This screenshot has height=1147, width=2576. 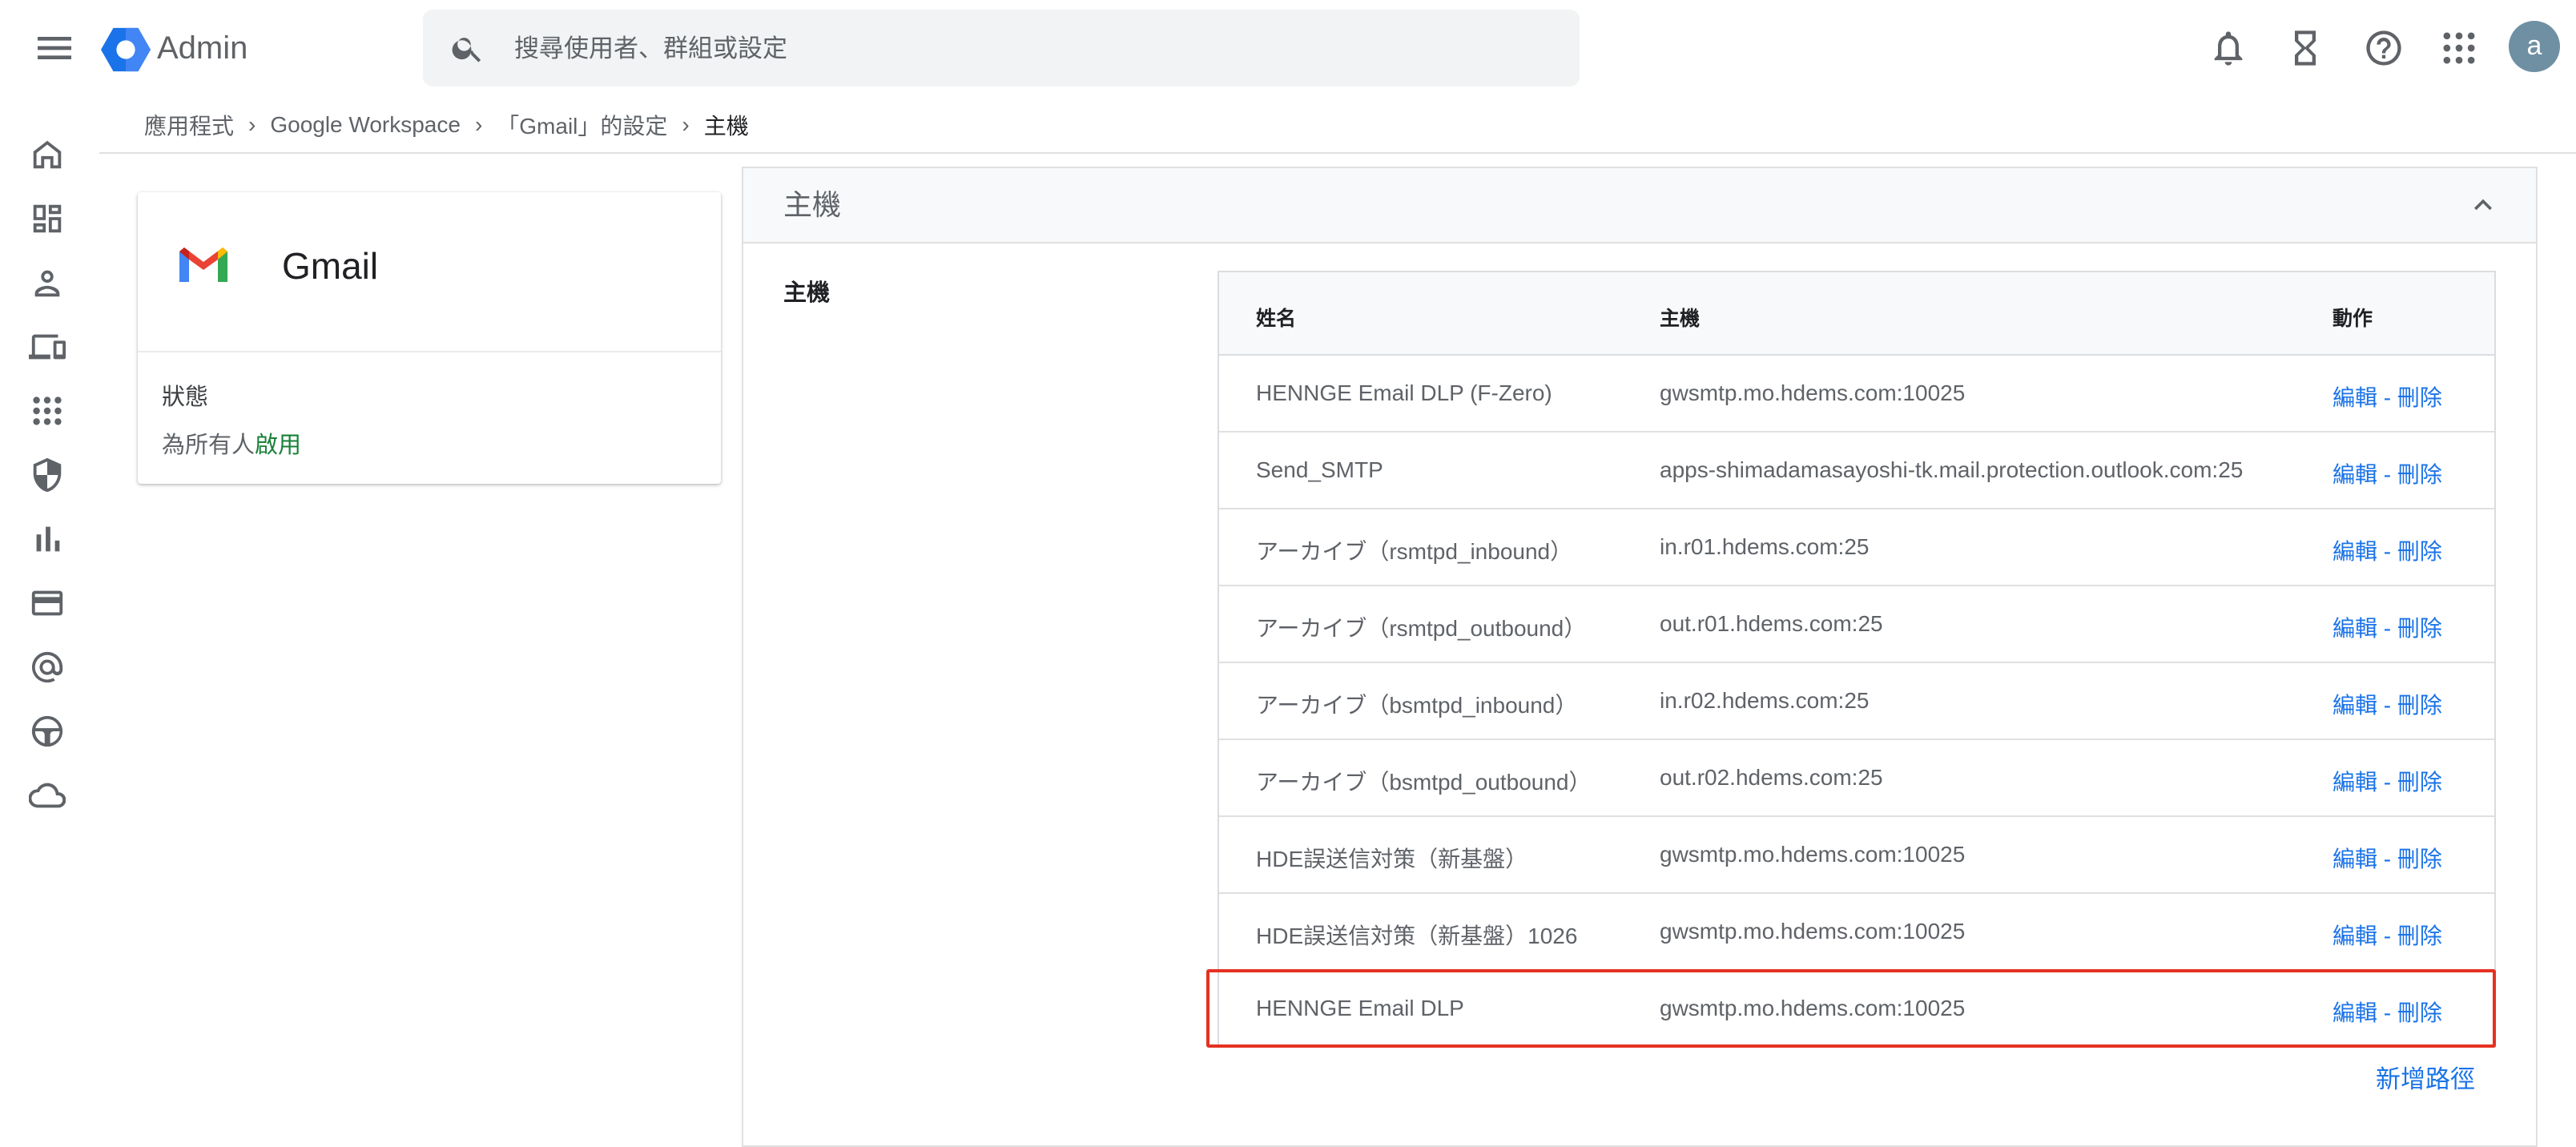 What do you see at coordinates (48, 667) in the screenshot?
I see `at-sign-icon` at bounding box center [48, 667].